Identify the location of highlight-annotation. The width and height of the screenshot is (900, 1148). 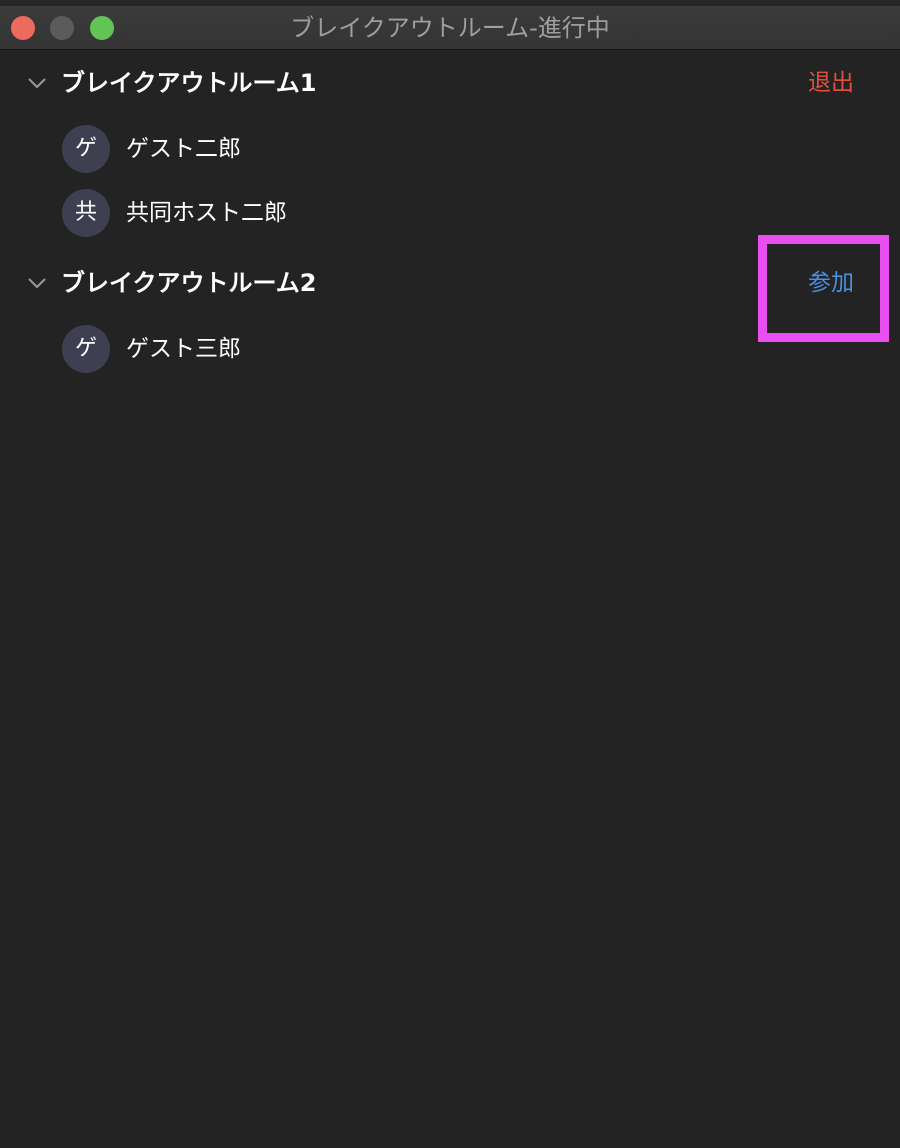
(823, 288).